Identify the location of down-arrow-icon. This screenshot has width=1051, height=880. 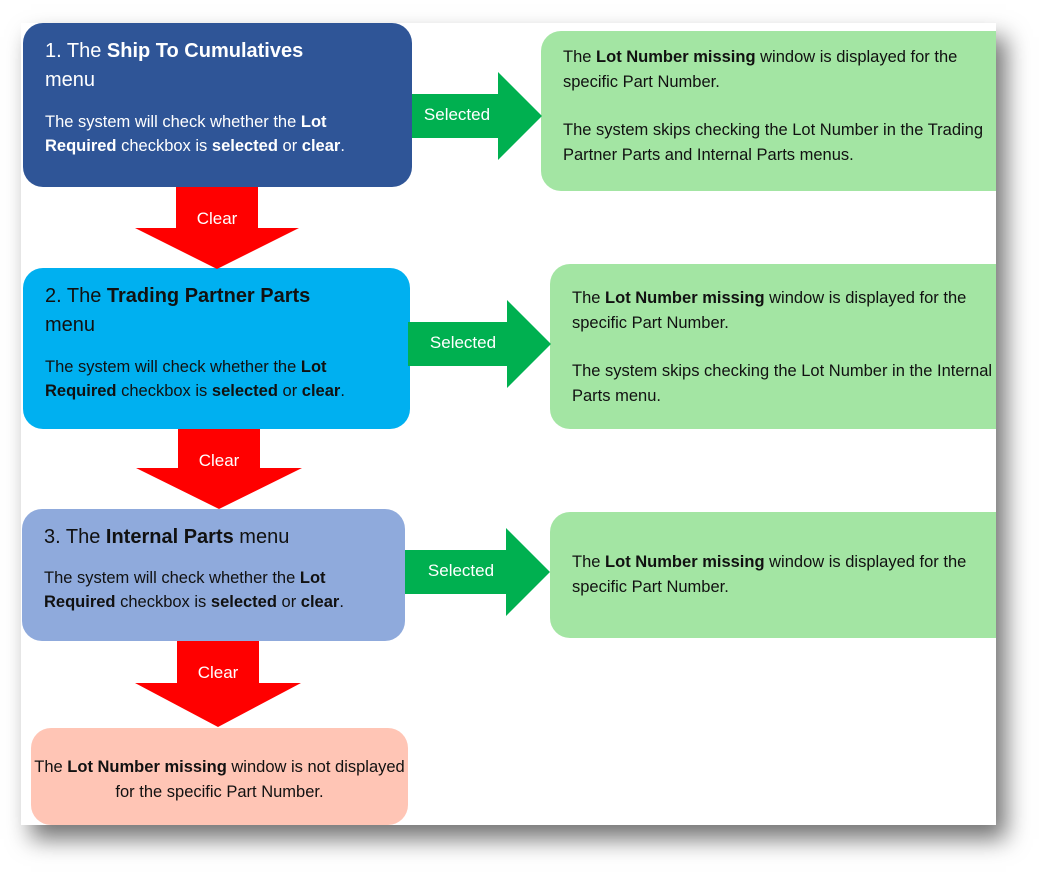
(218, 684).